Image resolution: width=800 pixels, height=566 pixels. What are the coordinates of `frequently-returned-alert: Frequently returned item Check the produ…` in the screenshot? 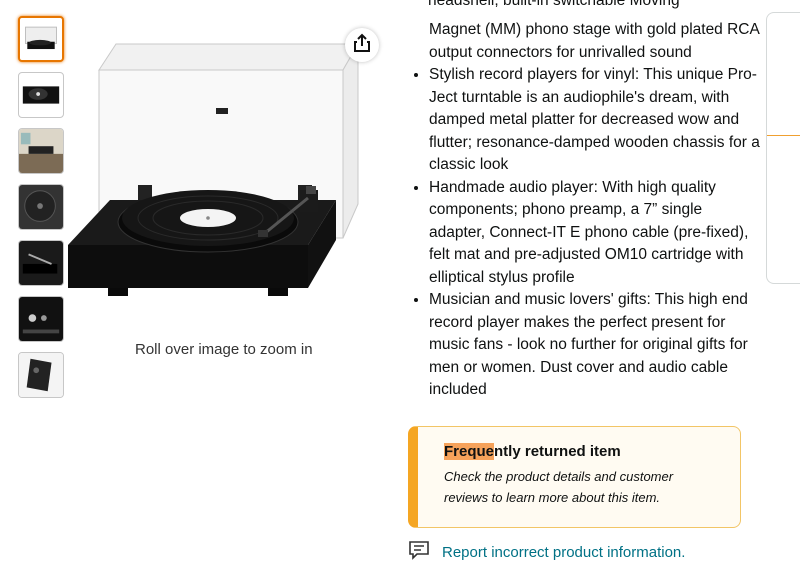 It's located at (574, 477).